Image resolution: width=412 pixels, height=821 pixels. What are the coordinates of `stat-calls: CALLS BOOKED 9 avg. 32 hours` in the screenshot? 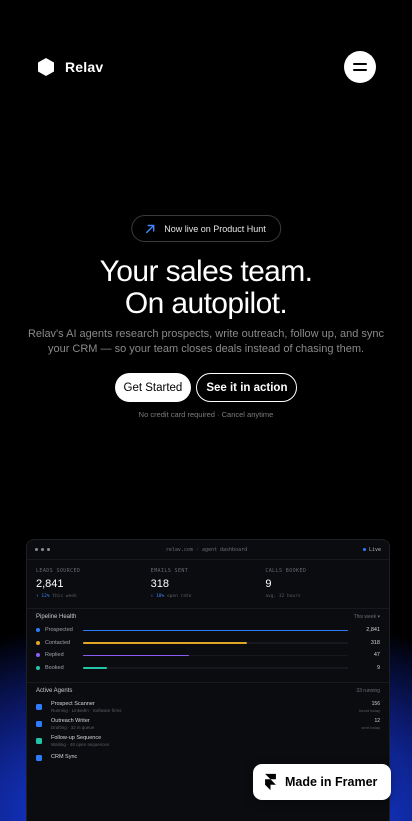 It's located at (322, 588).